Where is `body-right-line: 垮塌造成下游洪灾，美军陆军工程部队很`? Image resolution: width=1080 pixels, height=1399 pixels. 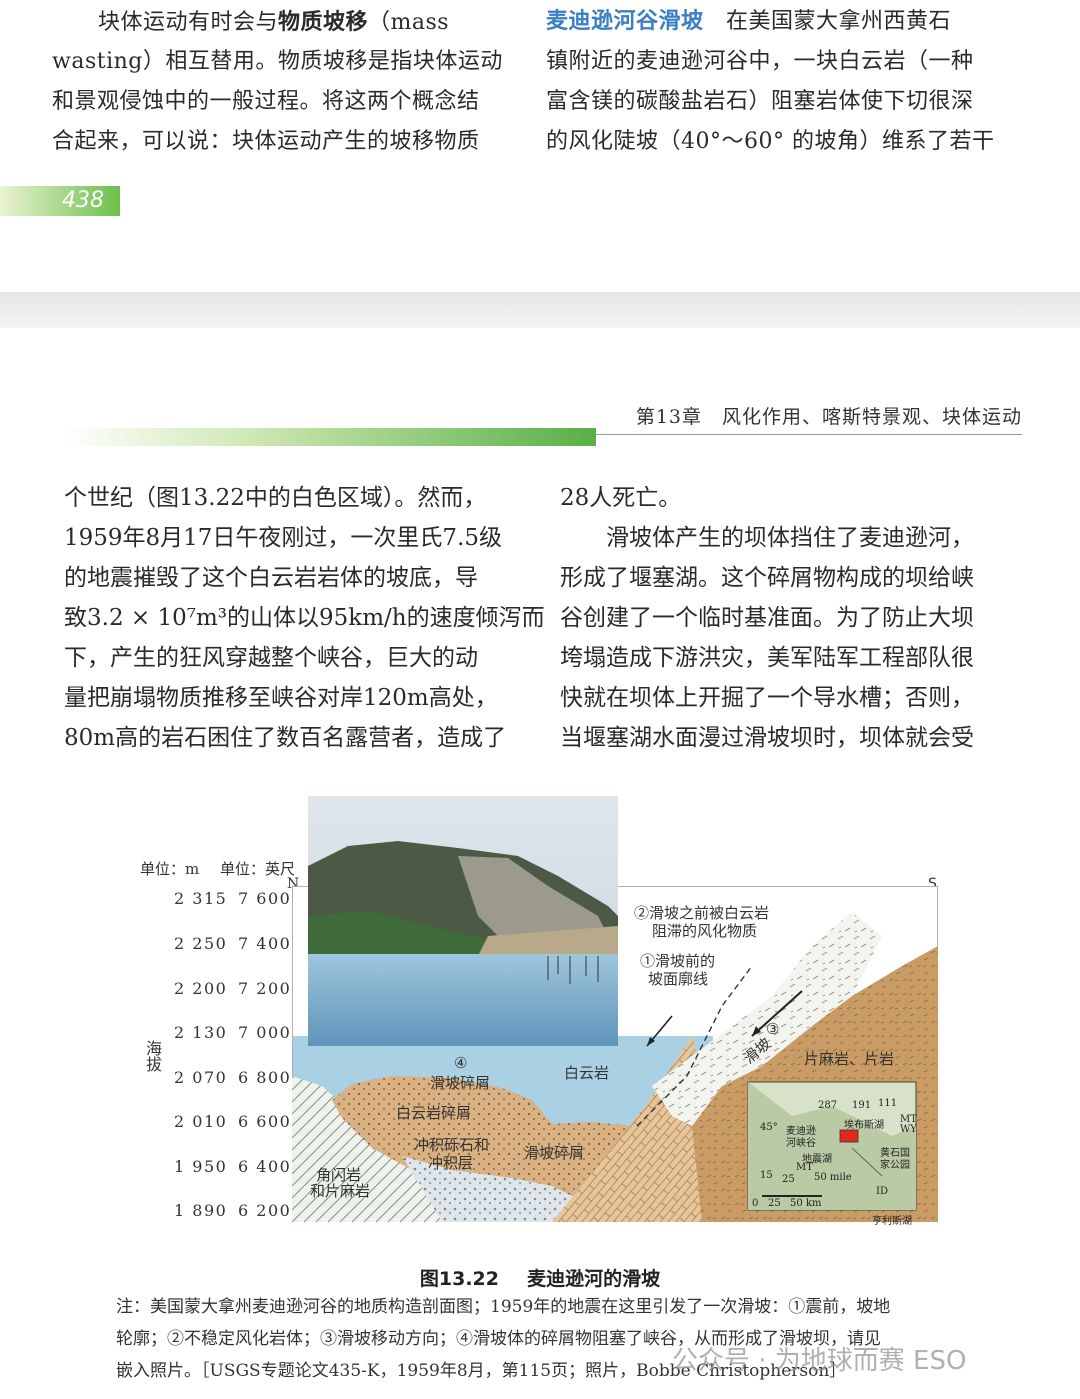 body-right-line: 垮塌造成下游洪灾，美军陆军工程部队很 is located at coordinates (767, 658).